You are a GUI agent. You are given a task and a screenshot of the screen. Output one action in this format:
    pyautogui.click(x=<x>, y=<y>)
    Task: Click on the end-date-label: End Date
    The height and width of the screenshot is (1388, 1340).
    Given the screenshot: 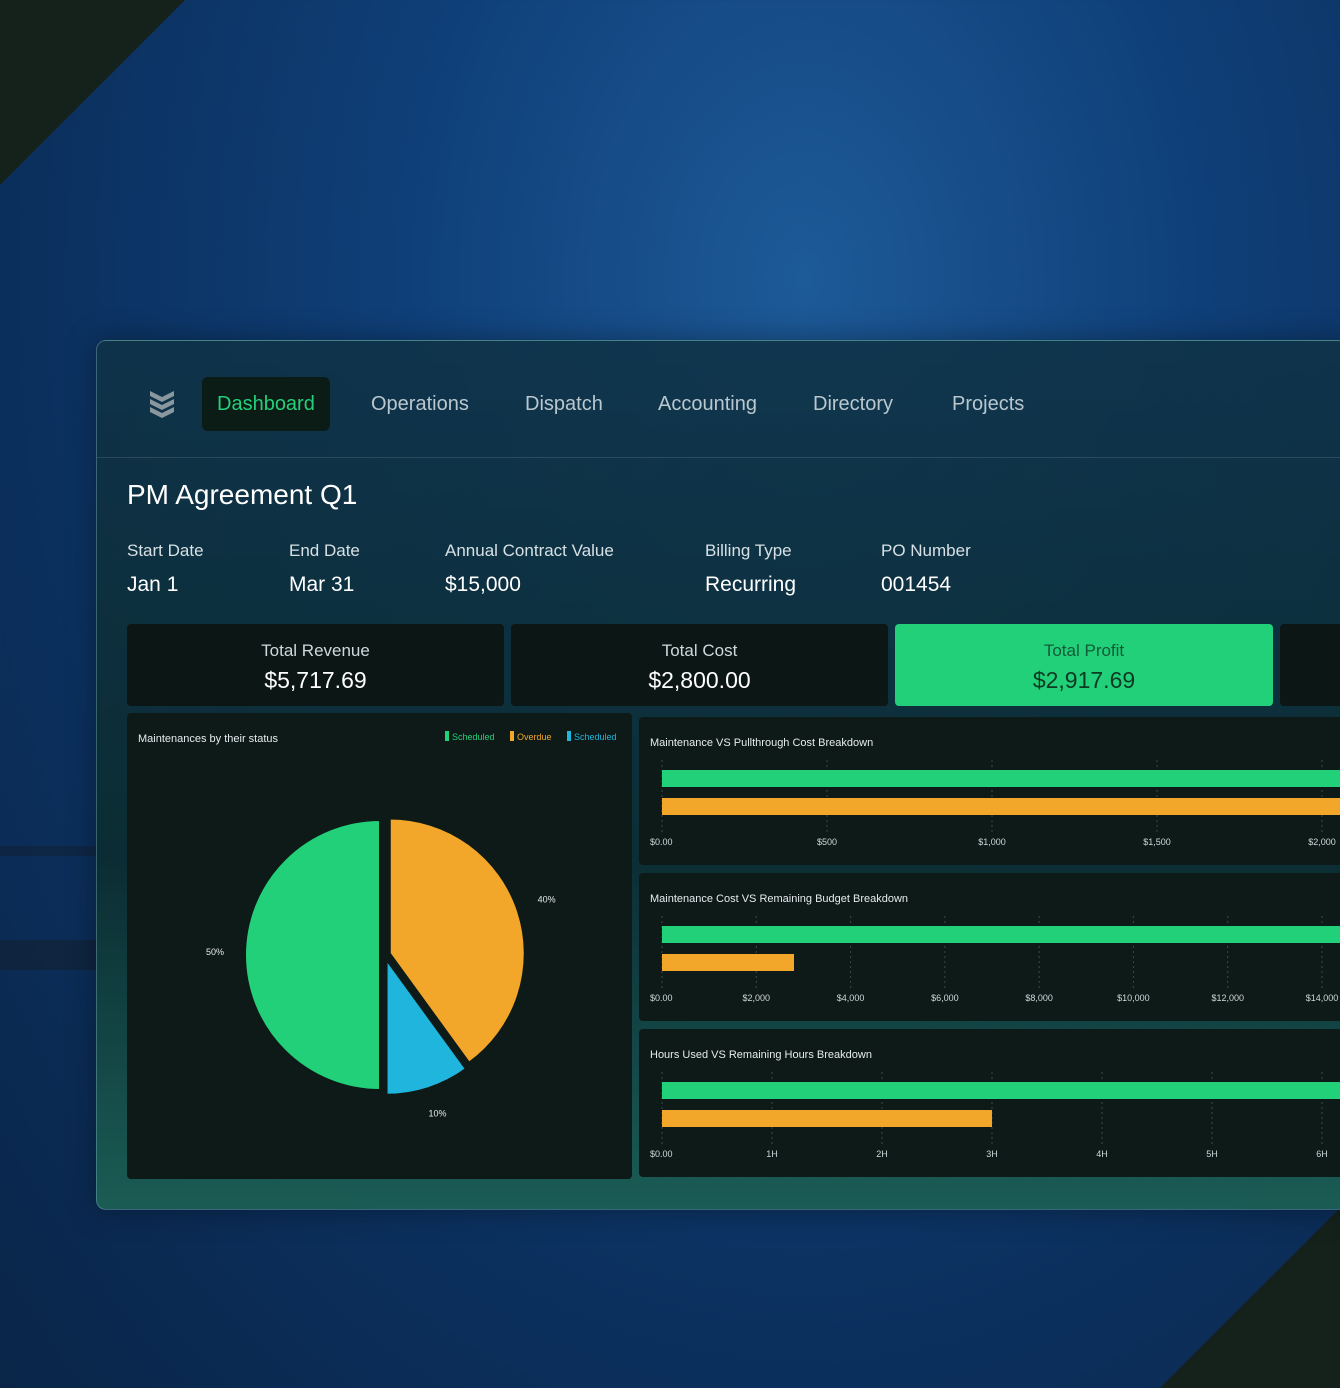 What is the action you would take?
    pyautogui.click(x=324, y=550)
    